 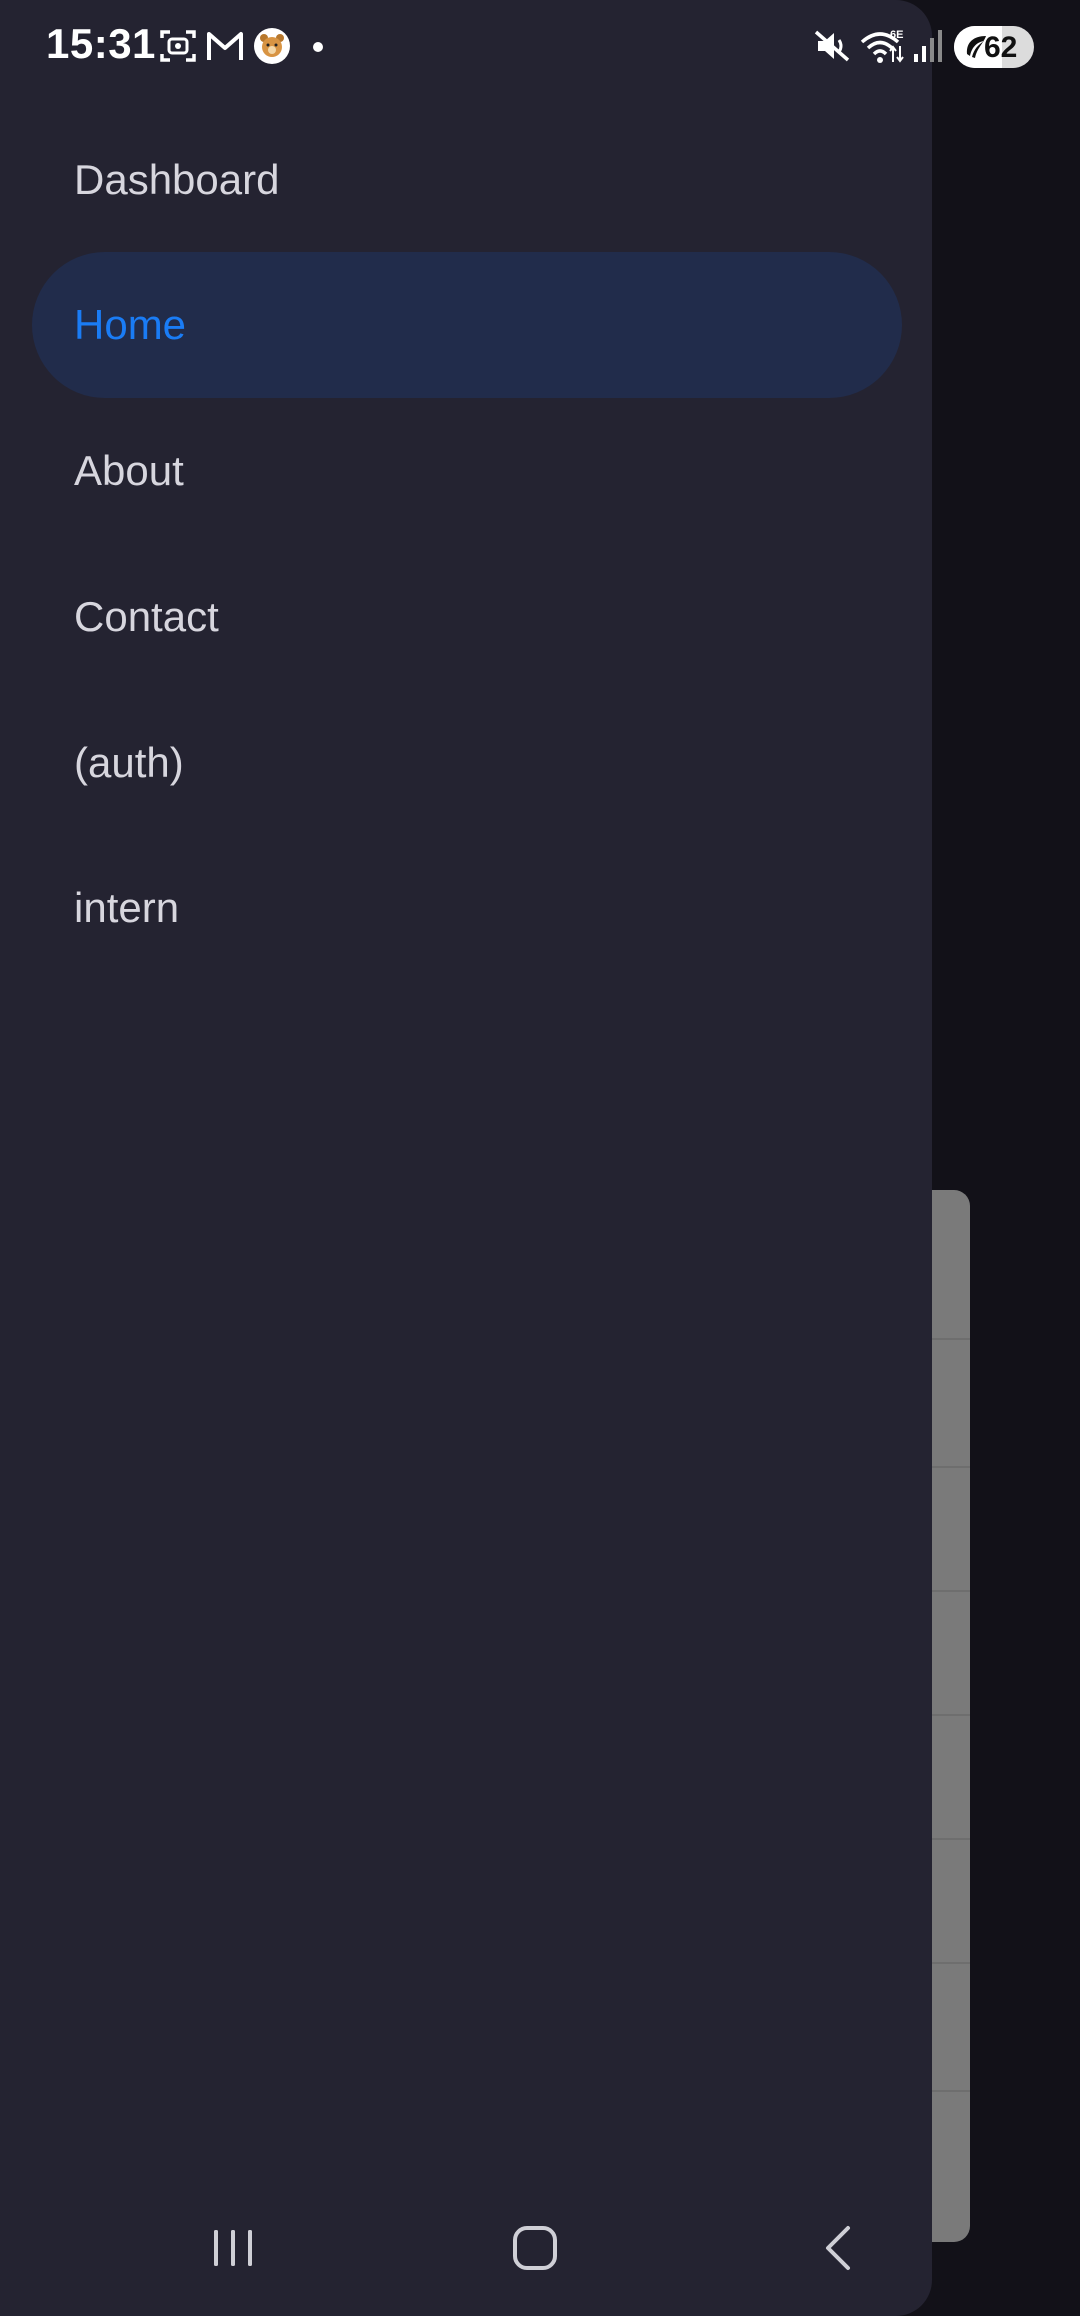 I want to click on wifi-6e-icon: 6E, so click(x=882, y=46).